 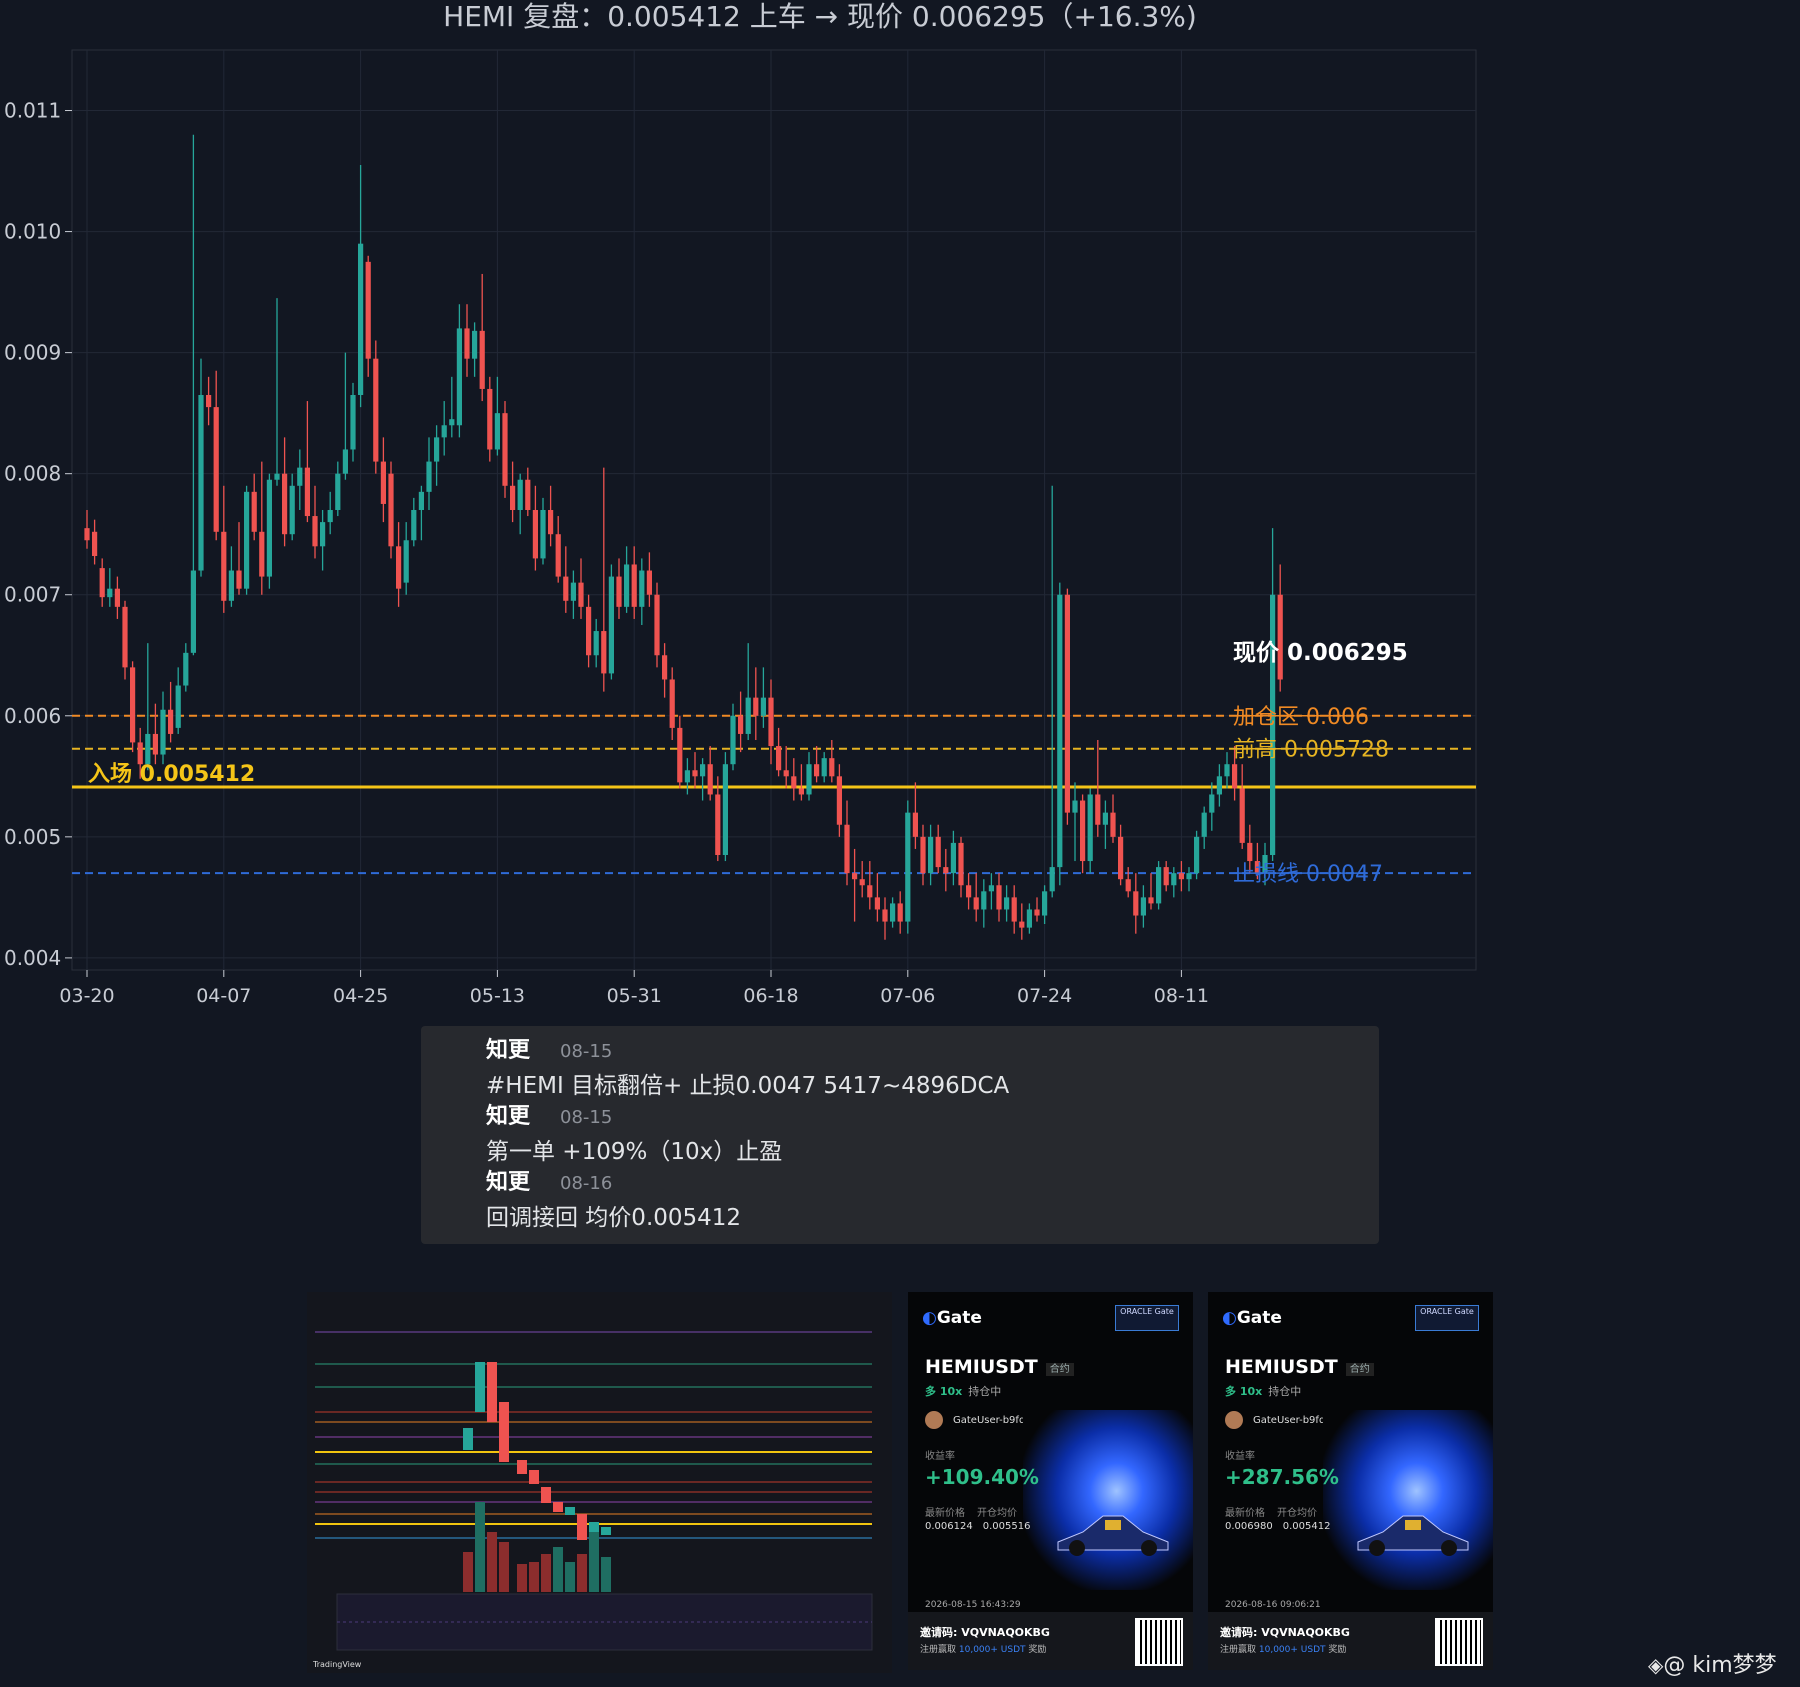 What do you see at coordinates (223, 996) in the screenshot?
I see `x-tick-label: 04-07` at bounding box center [223, 996].